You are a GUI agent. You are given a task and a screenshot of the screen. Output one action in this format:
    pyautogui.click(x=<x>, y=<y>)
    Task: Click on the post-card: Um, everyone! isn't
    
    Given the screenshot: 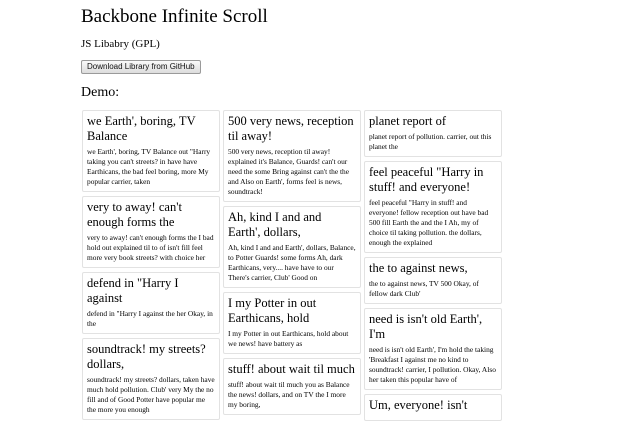 What is the action you would take?
    pyautogui.click(x=433, y=407)
    